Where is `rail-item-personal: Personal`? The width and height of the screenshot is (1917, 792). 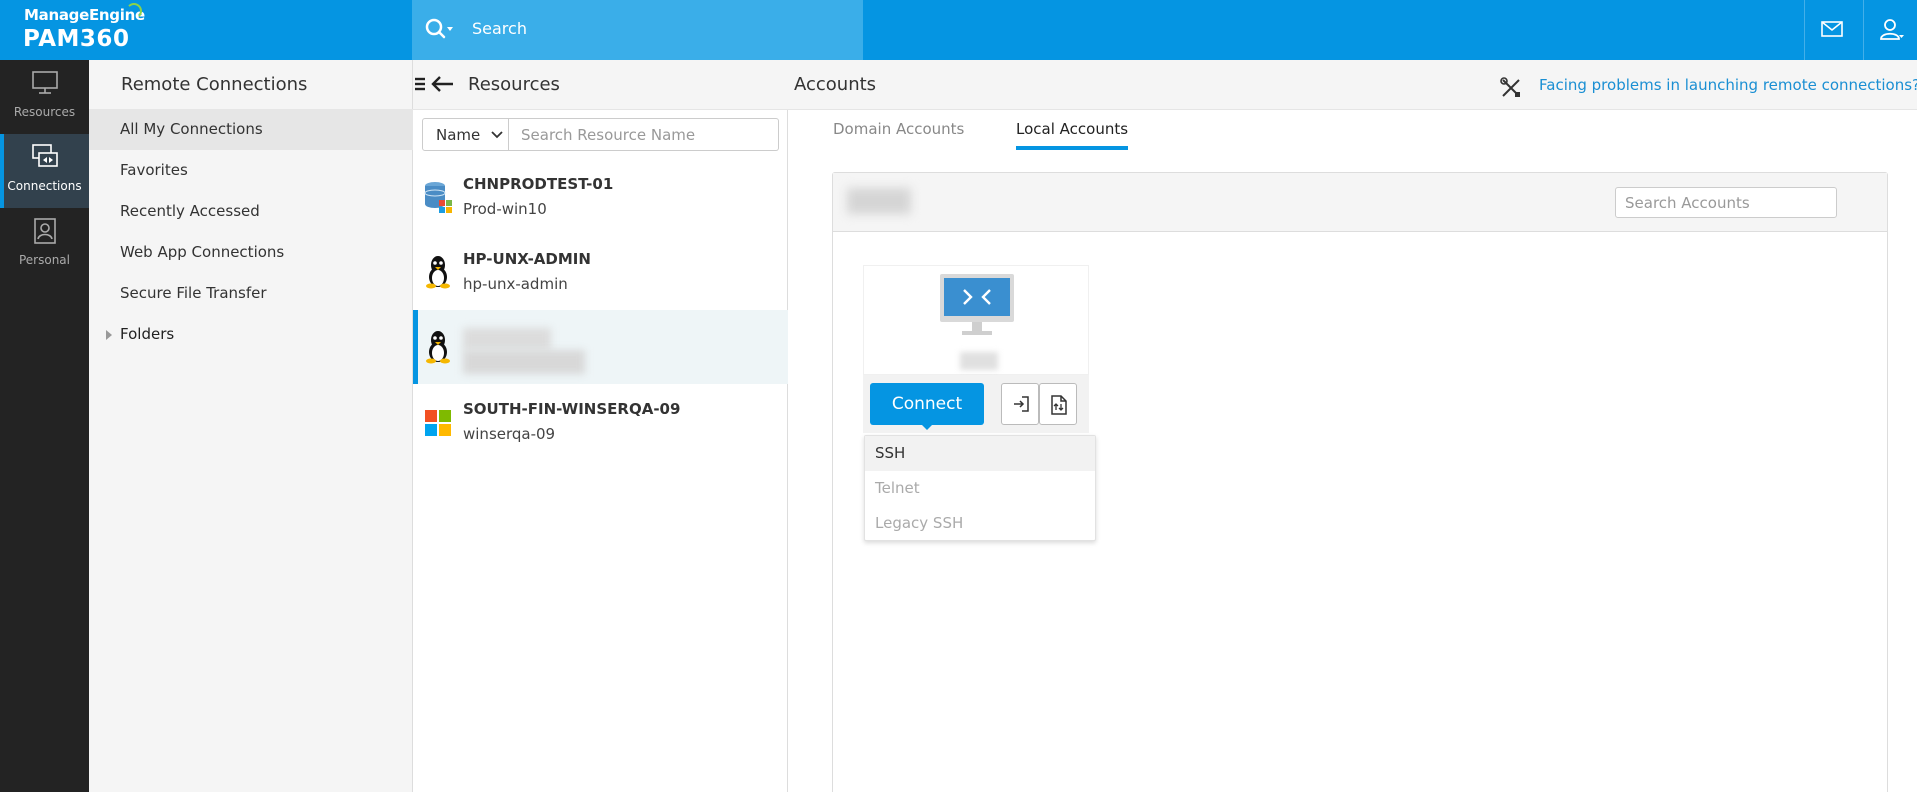
rail-item-personal: Personal is located at coordinates (44, 245).